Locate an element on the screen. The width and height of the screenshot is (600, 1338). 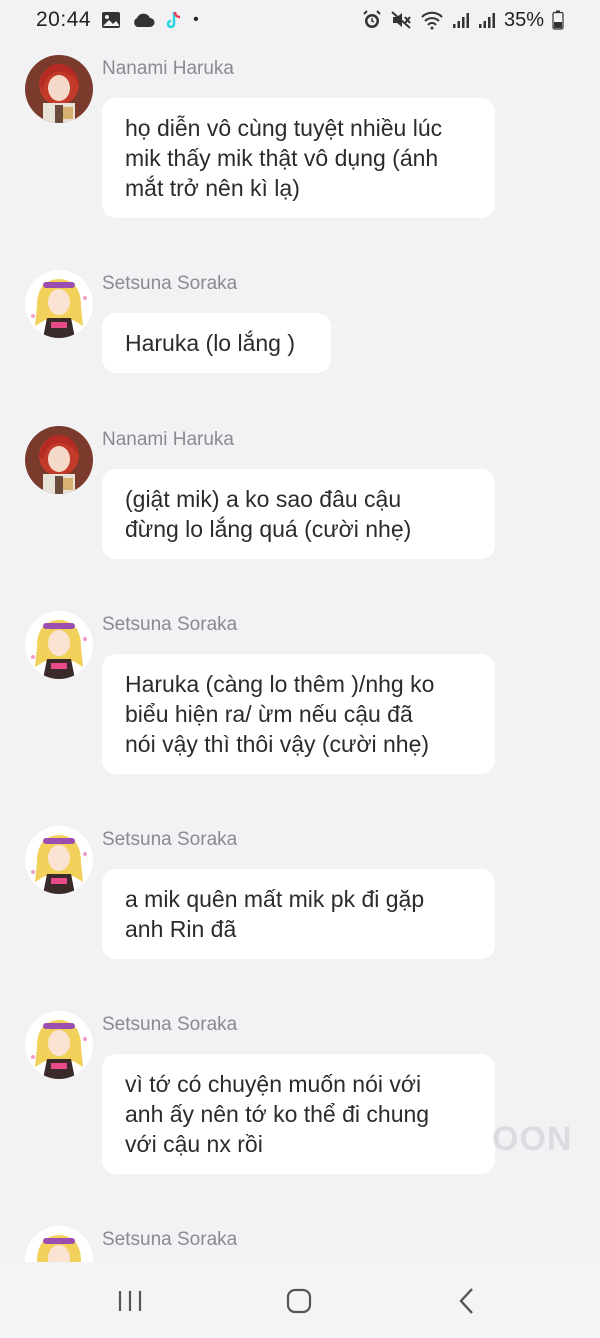
status-time: 20:44 is located at coordinates (64, 19).